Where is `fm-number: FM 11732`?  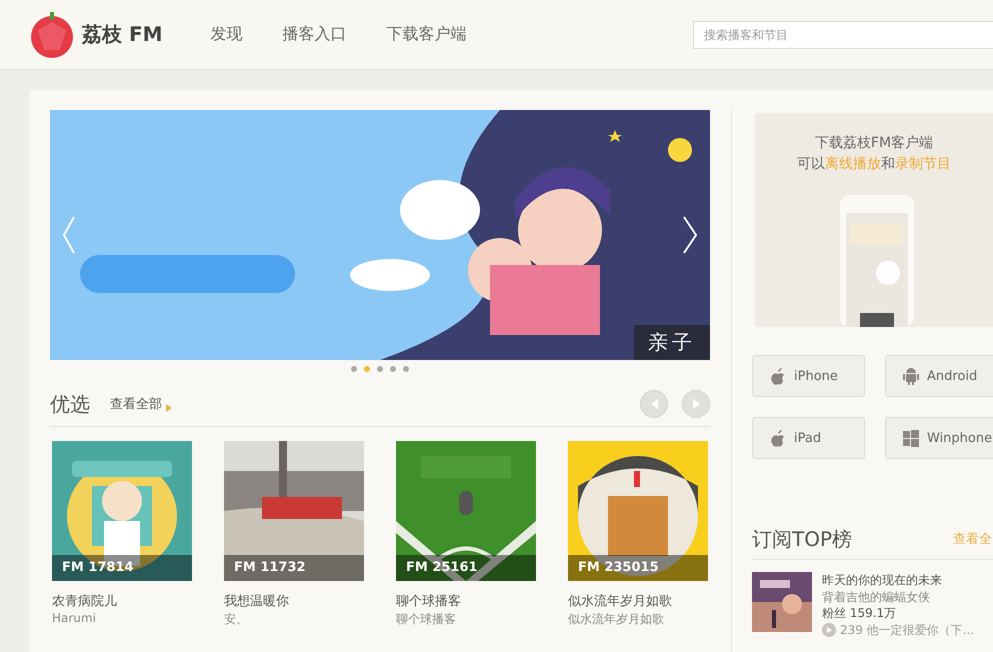
fm-number: FM 11732 is located at coordinates (294, 568).